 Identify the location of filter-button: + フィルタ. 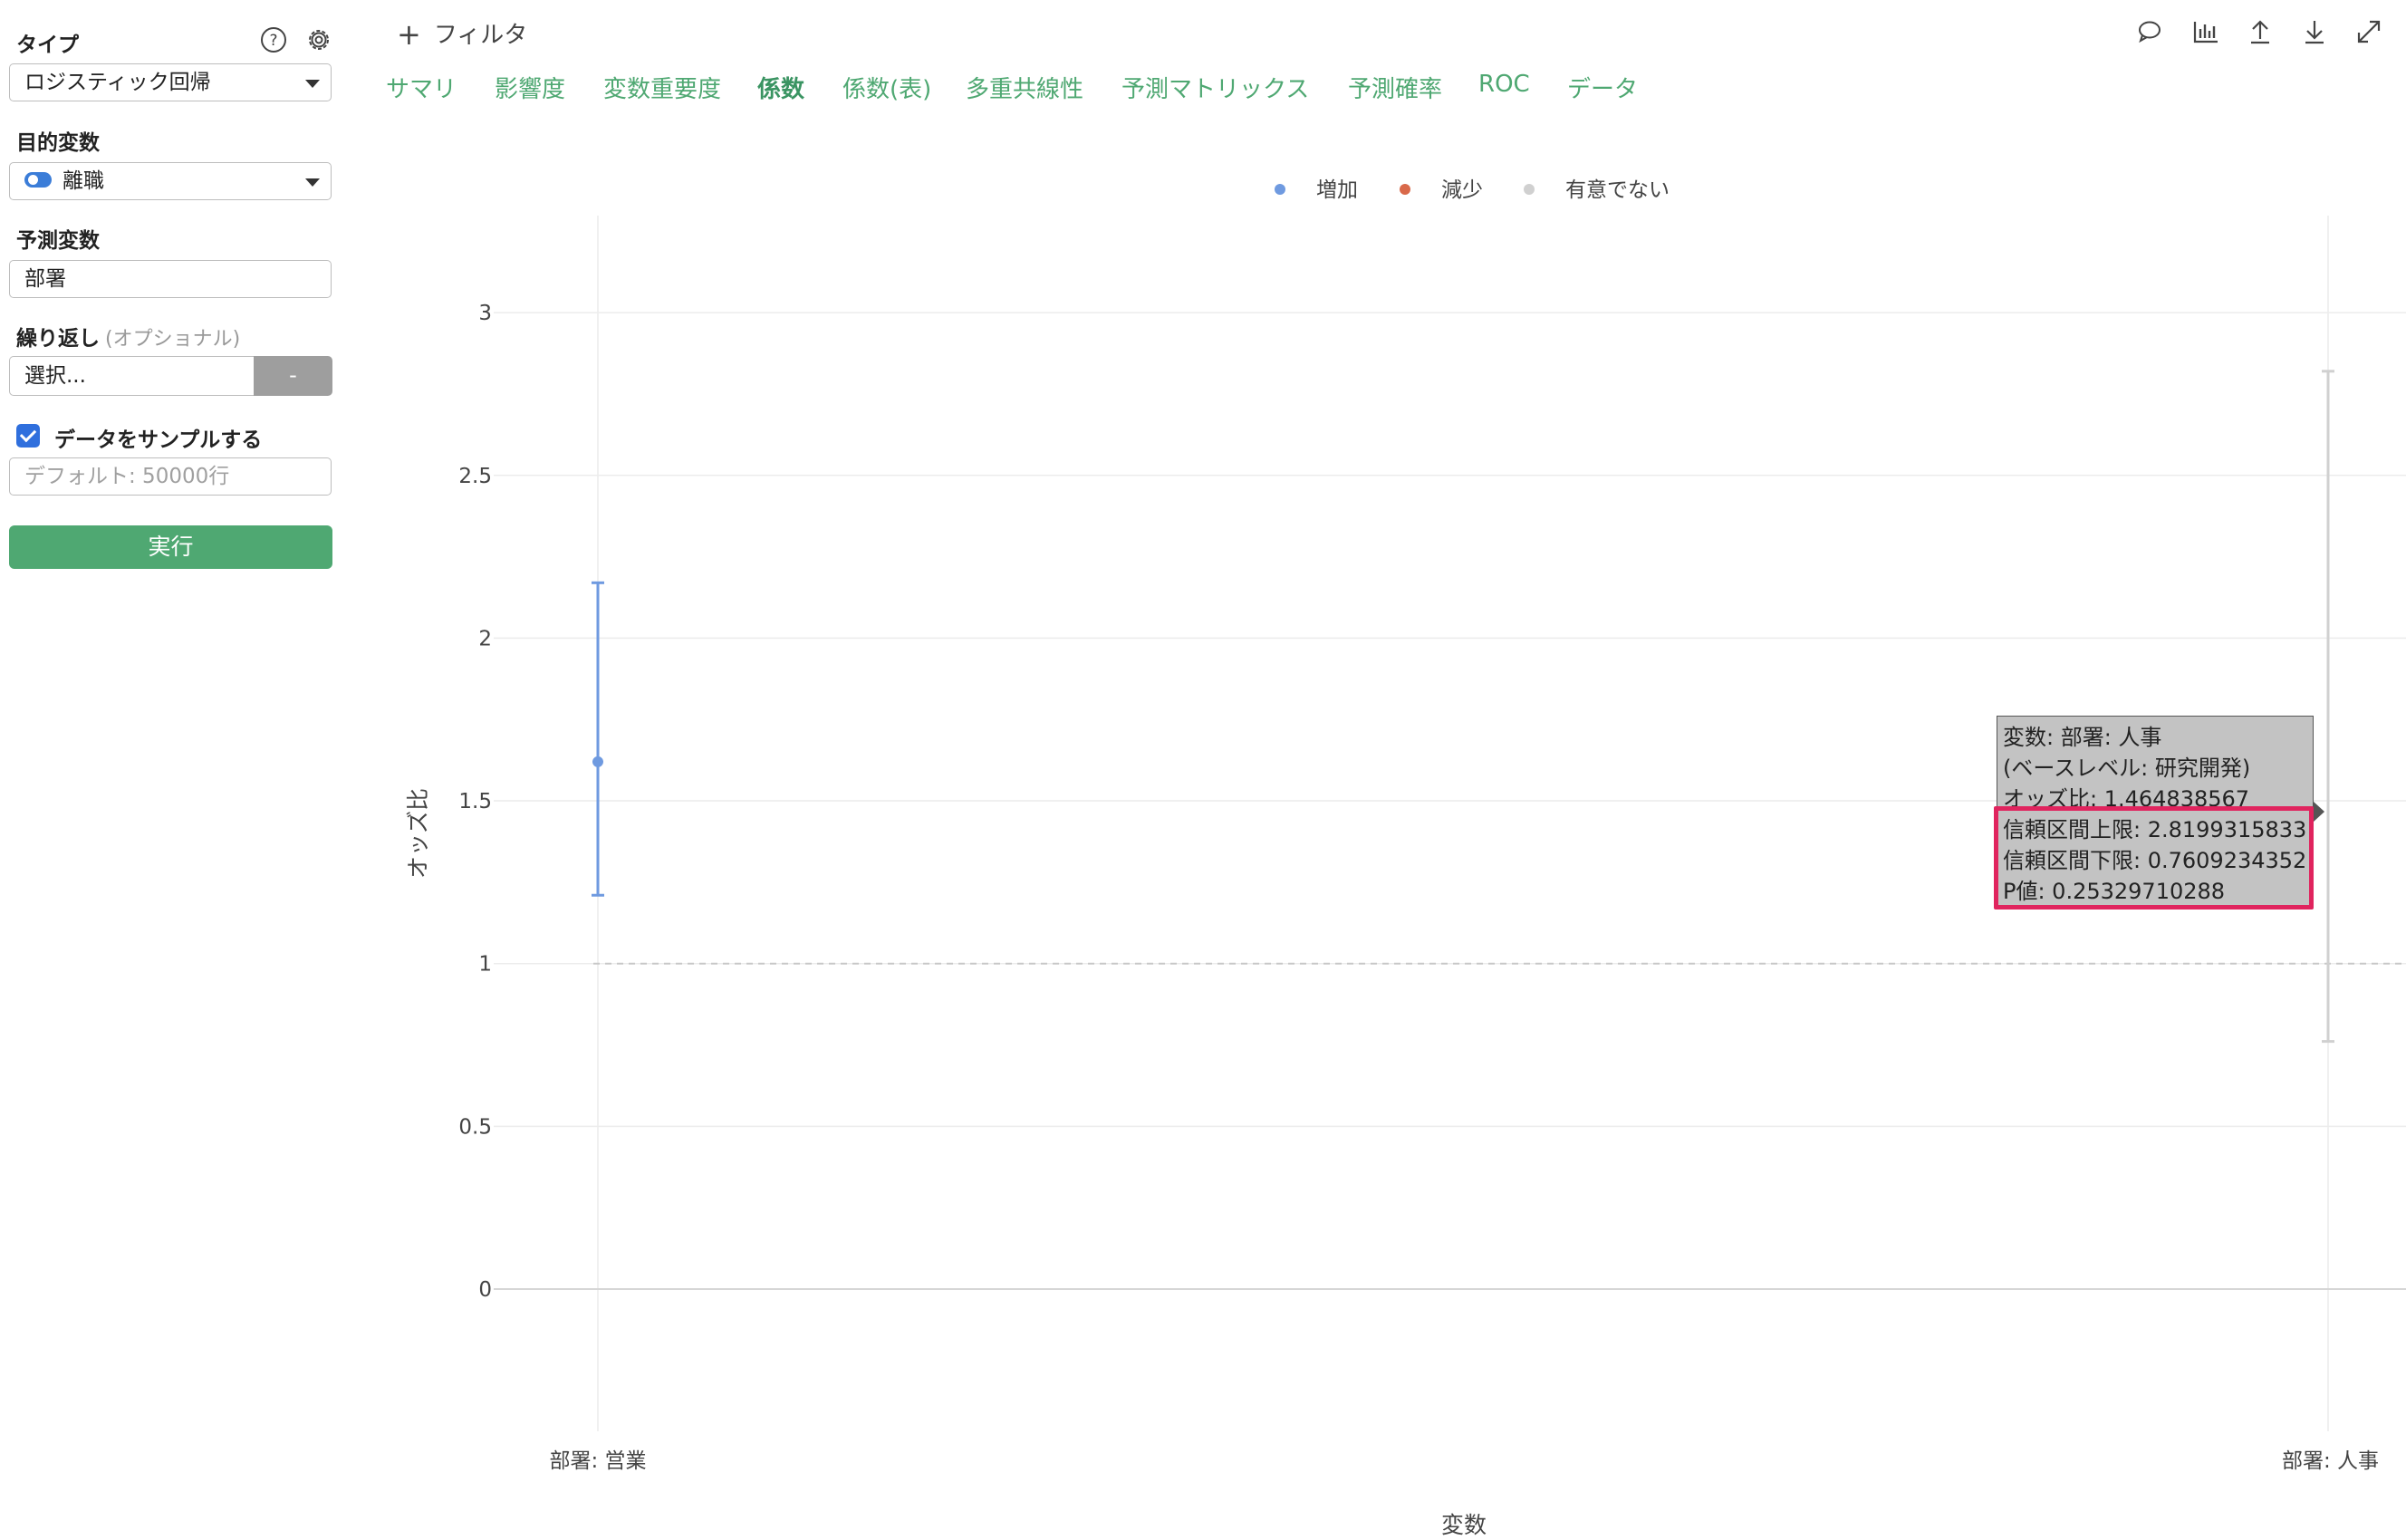
(462, 34).